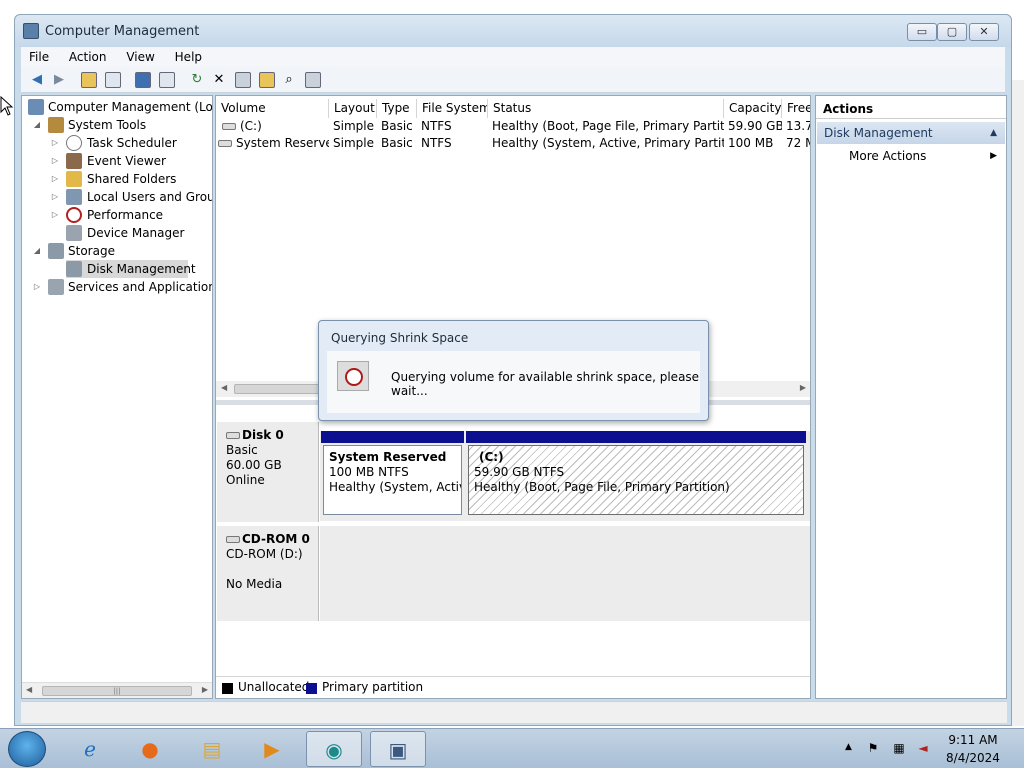 The image size is (1024, 768). Describe the element at coordinates (973, 758) in the screenshot. I see `clock-date: 8/4/2024` at that location.